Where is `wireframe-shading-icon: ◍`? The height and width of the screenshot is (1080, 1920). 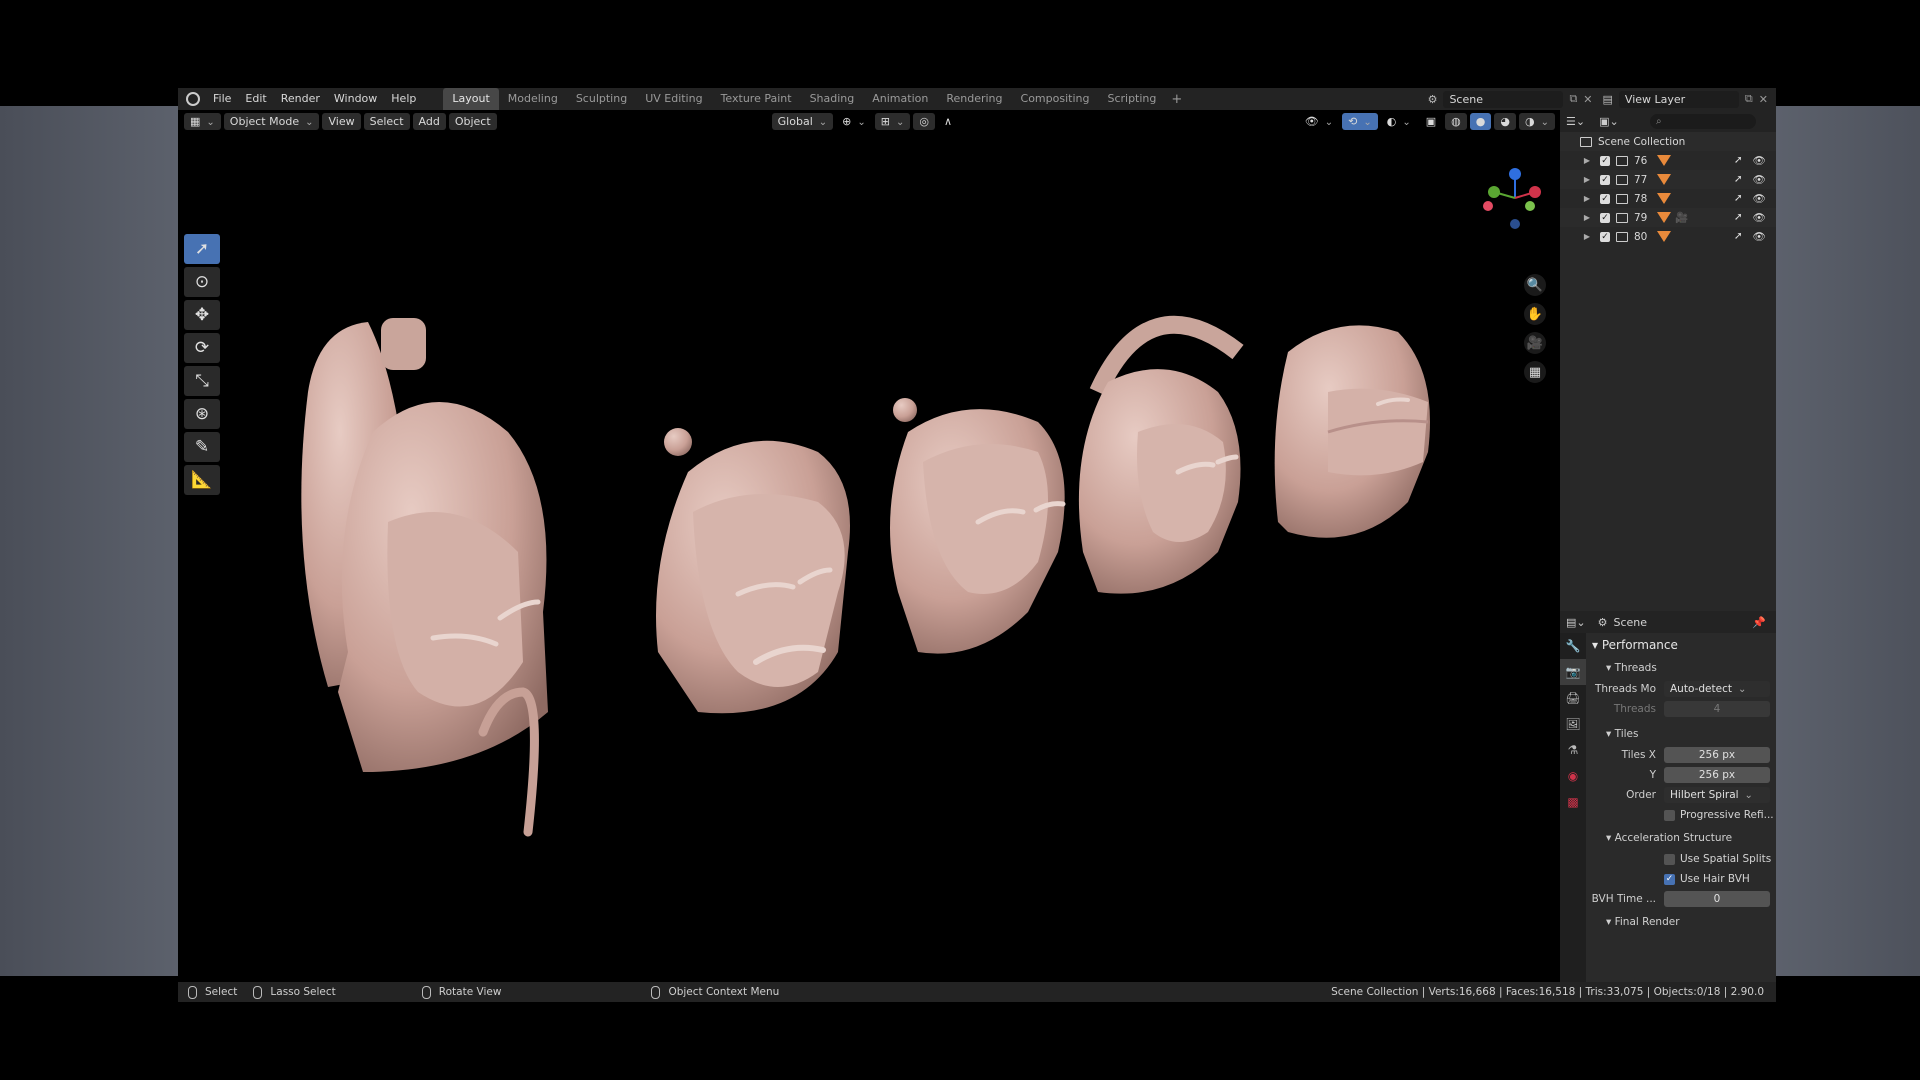
wireframe-shading-icon: ◍ is located at coordinates (1456, 121).